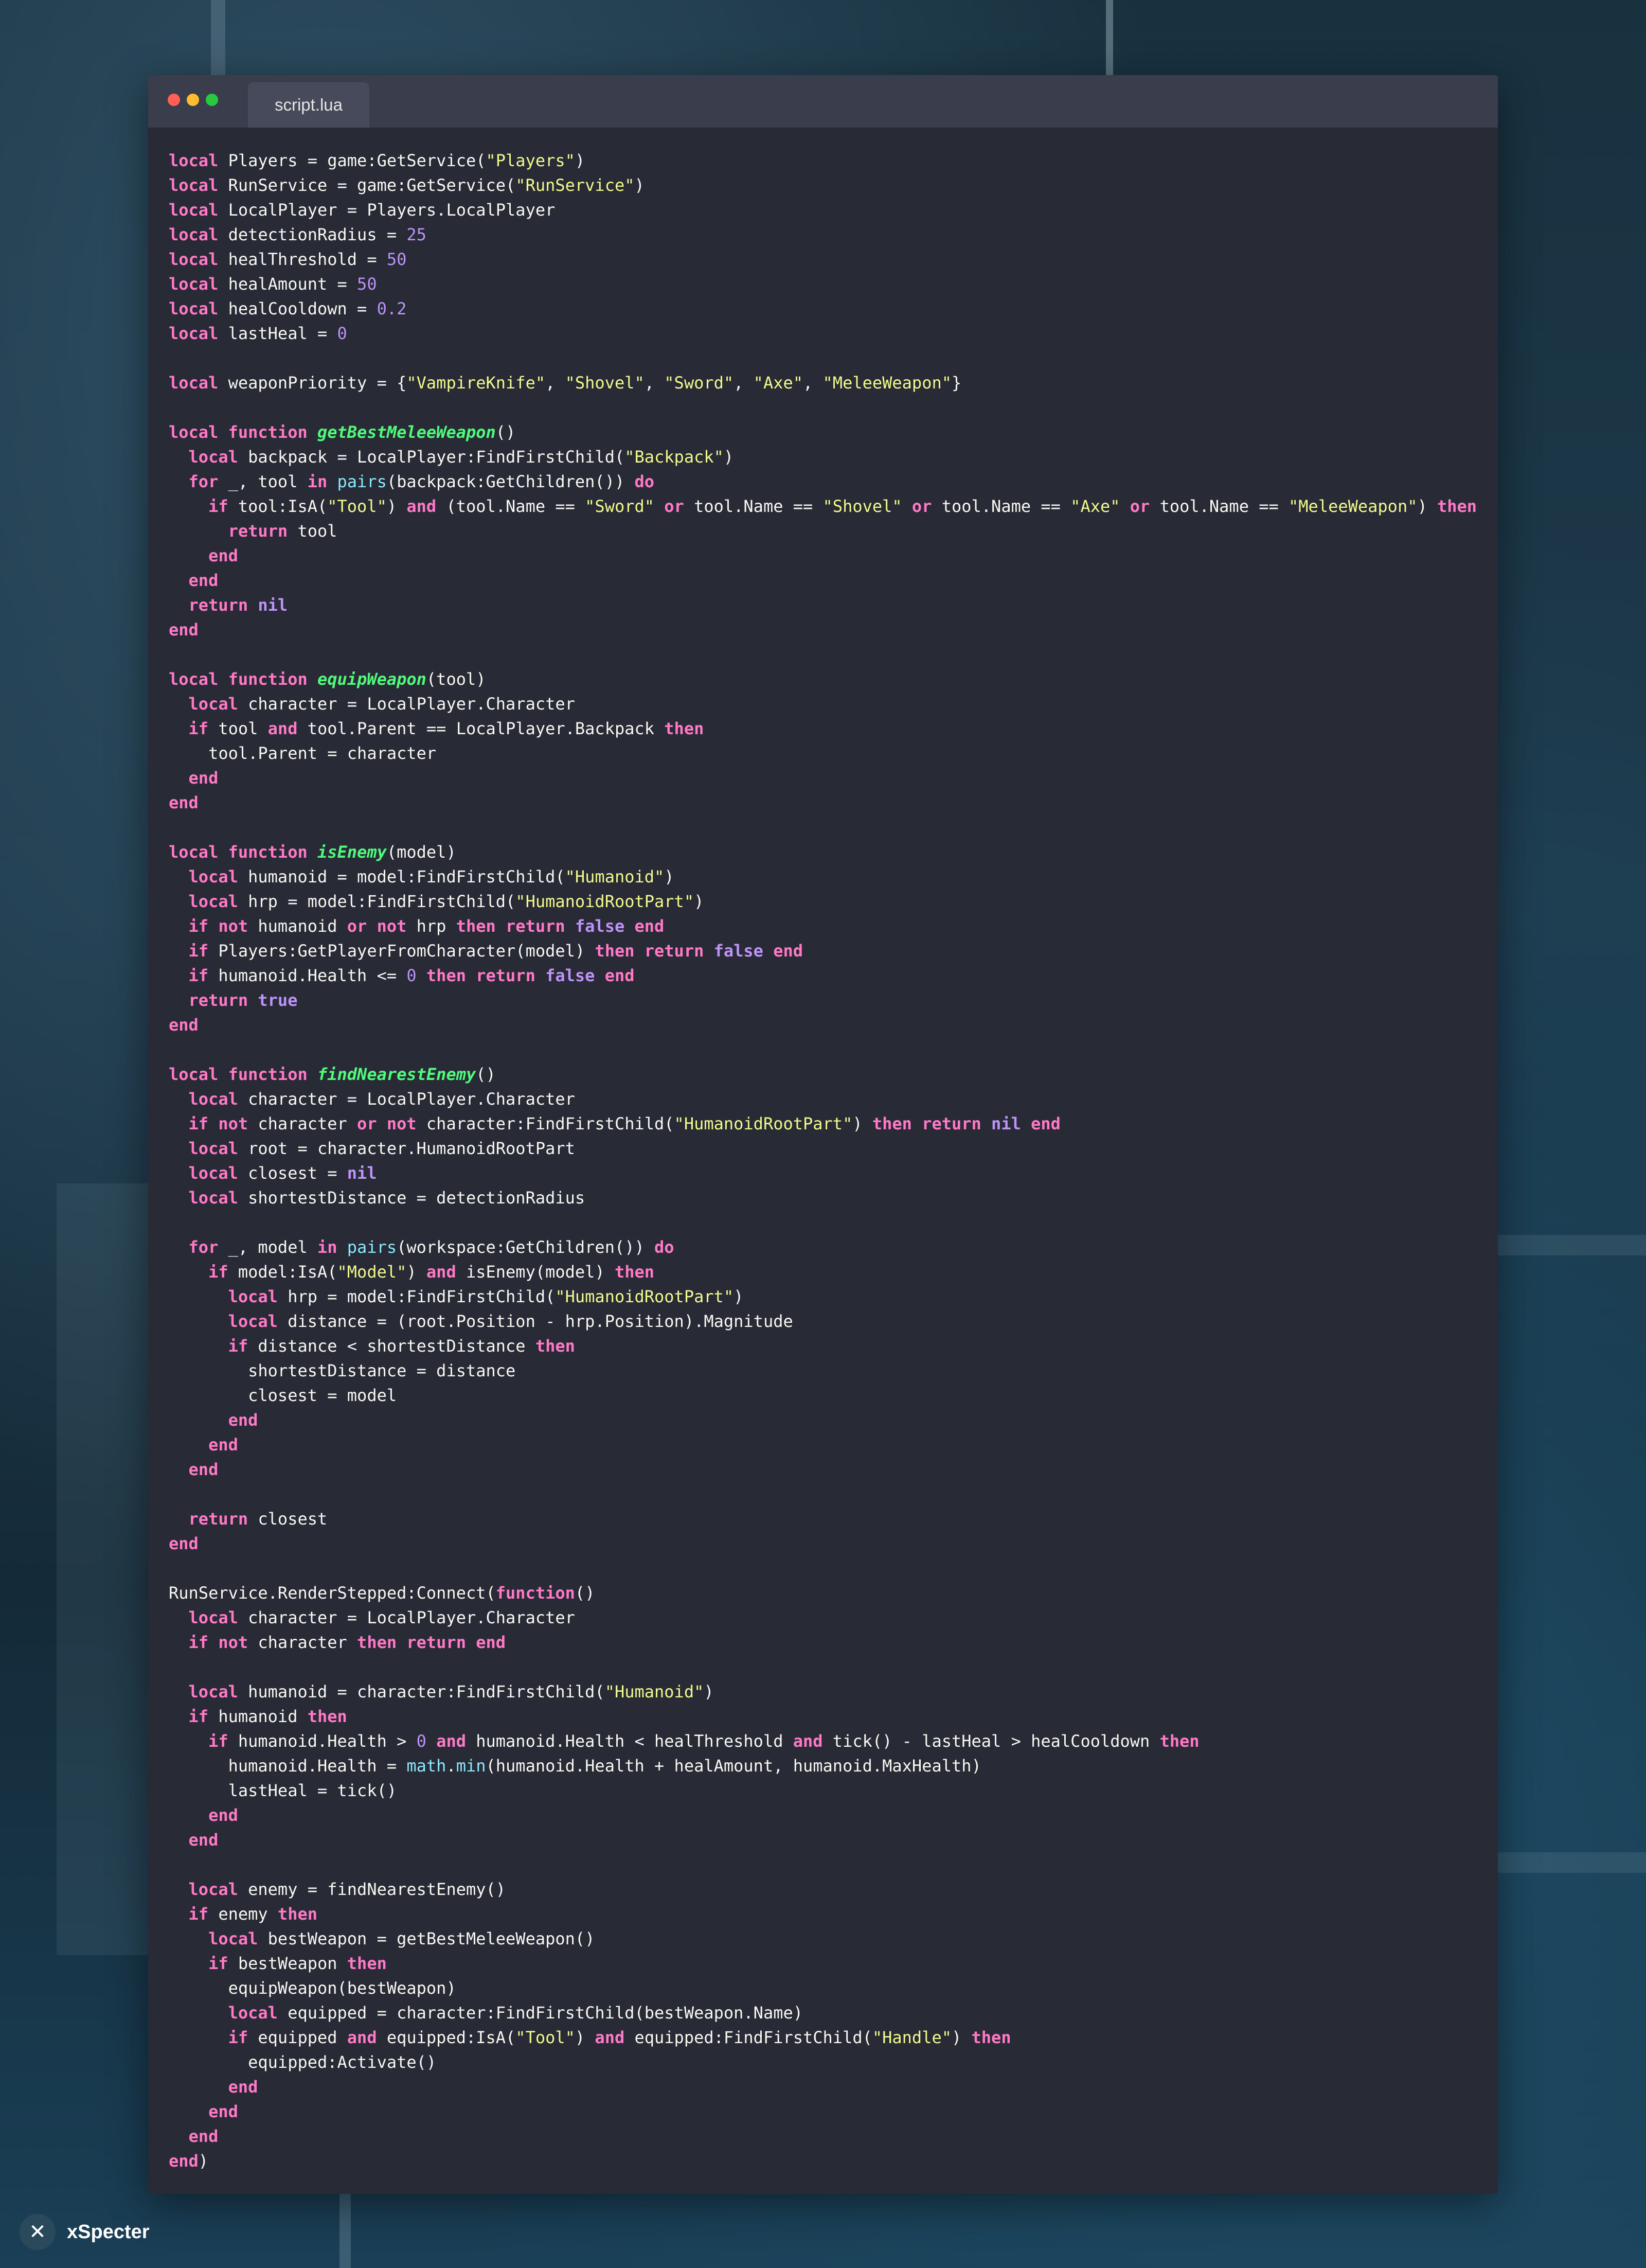  I want to click on code-line: local healThreshold = 50, so click(288, 259).